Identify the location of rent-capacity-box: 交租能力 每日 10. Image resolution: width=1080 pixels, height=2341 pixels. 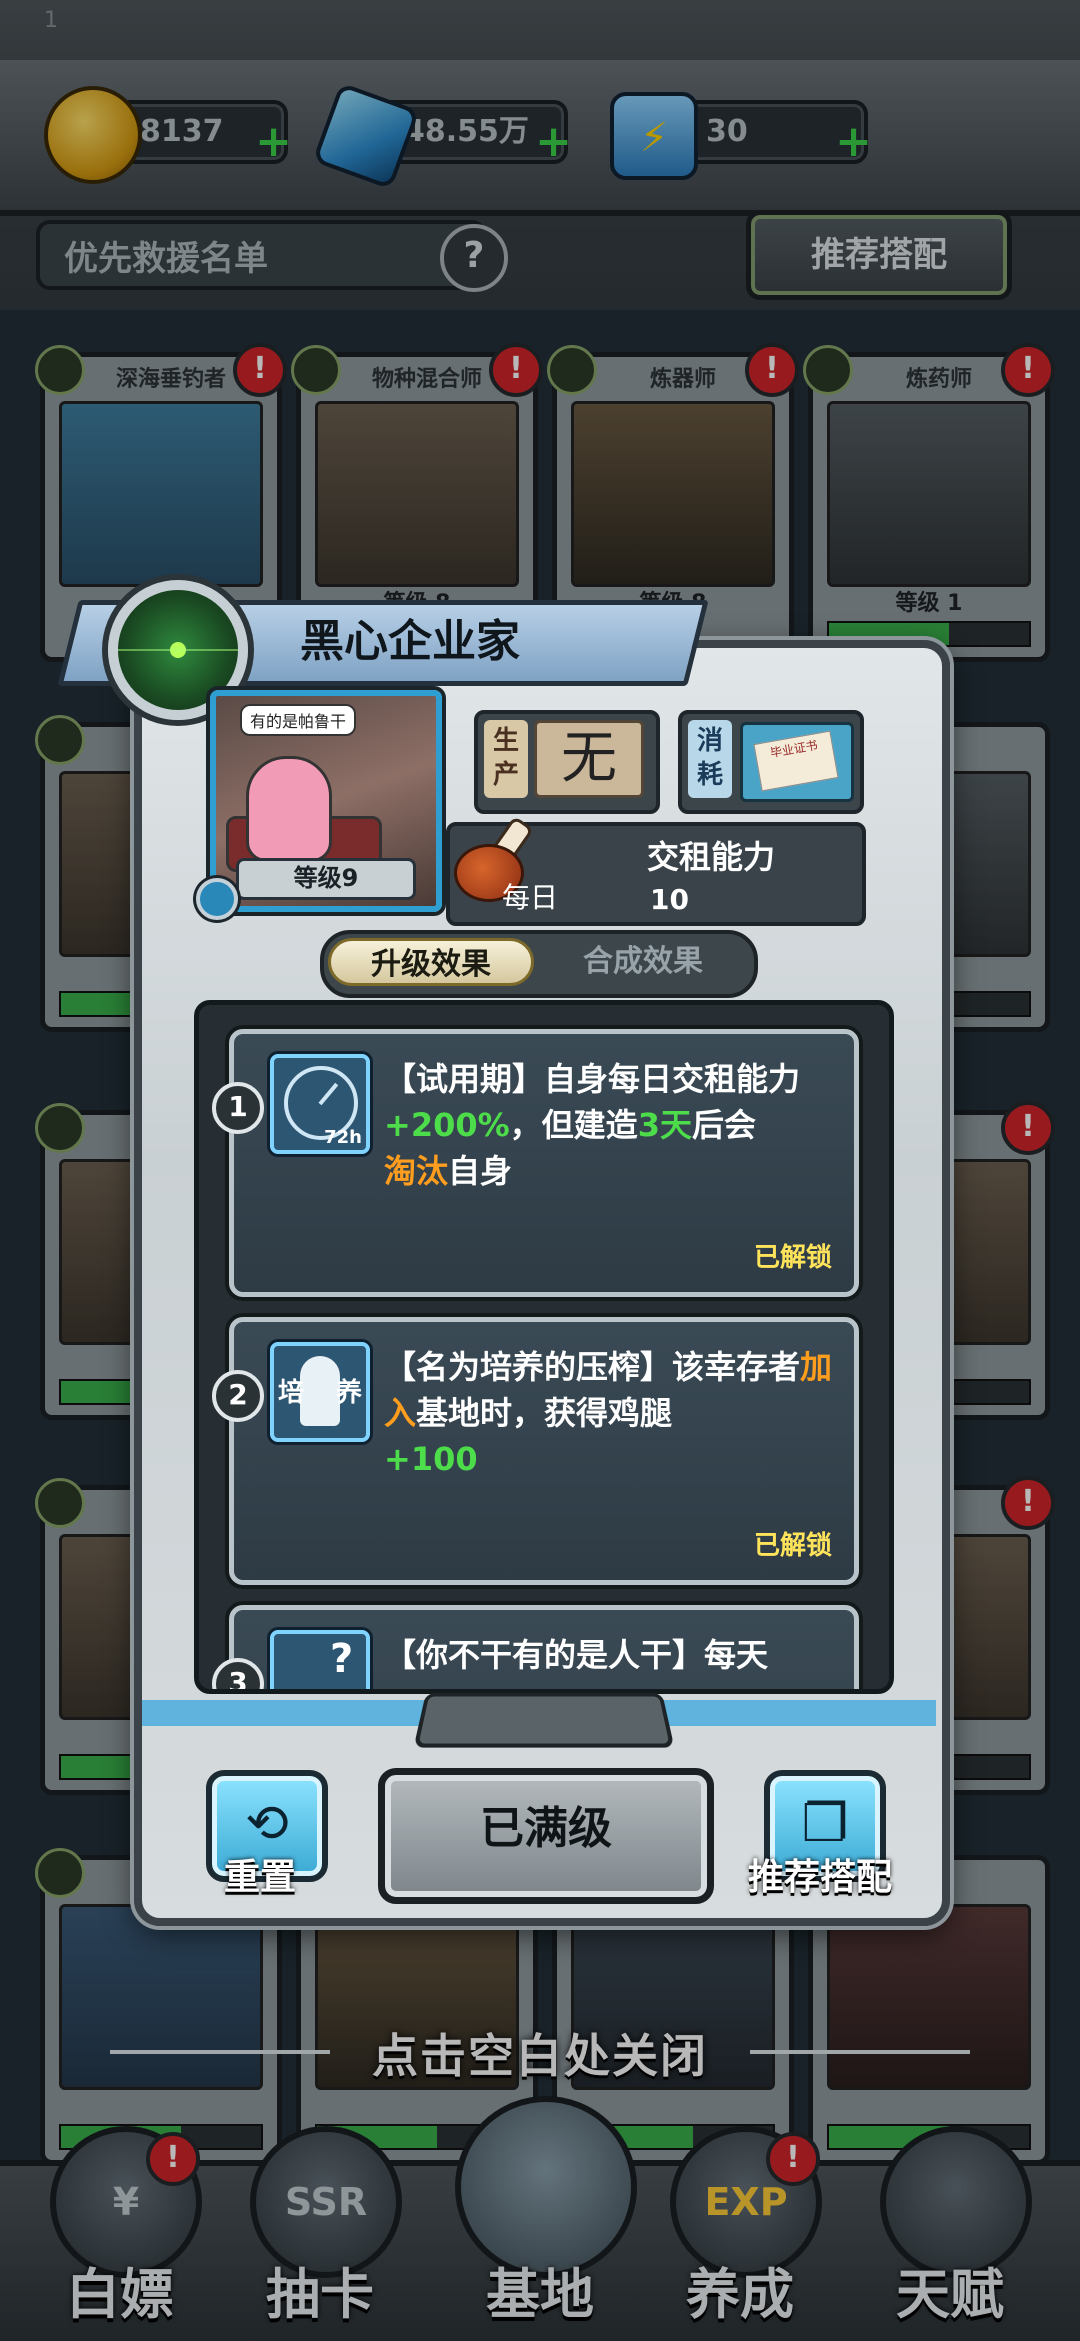
(656, 870).